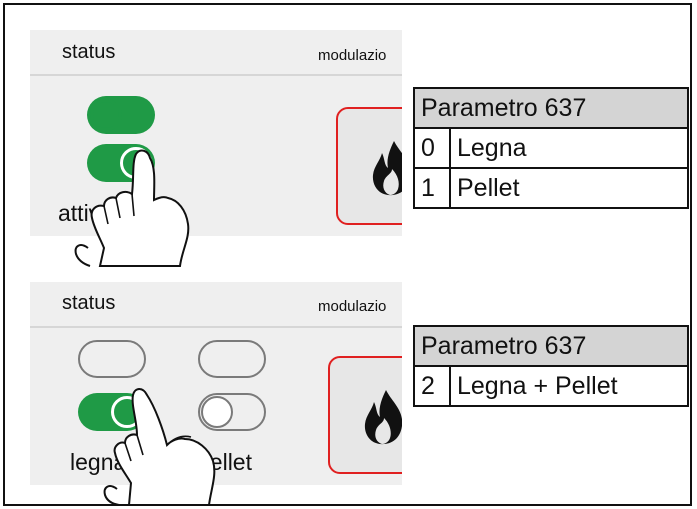 The image size is (697, 509). I want to click on row-index: 1, so click(432, 188).